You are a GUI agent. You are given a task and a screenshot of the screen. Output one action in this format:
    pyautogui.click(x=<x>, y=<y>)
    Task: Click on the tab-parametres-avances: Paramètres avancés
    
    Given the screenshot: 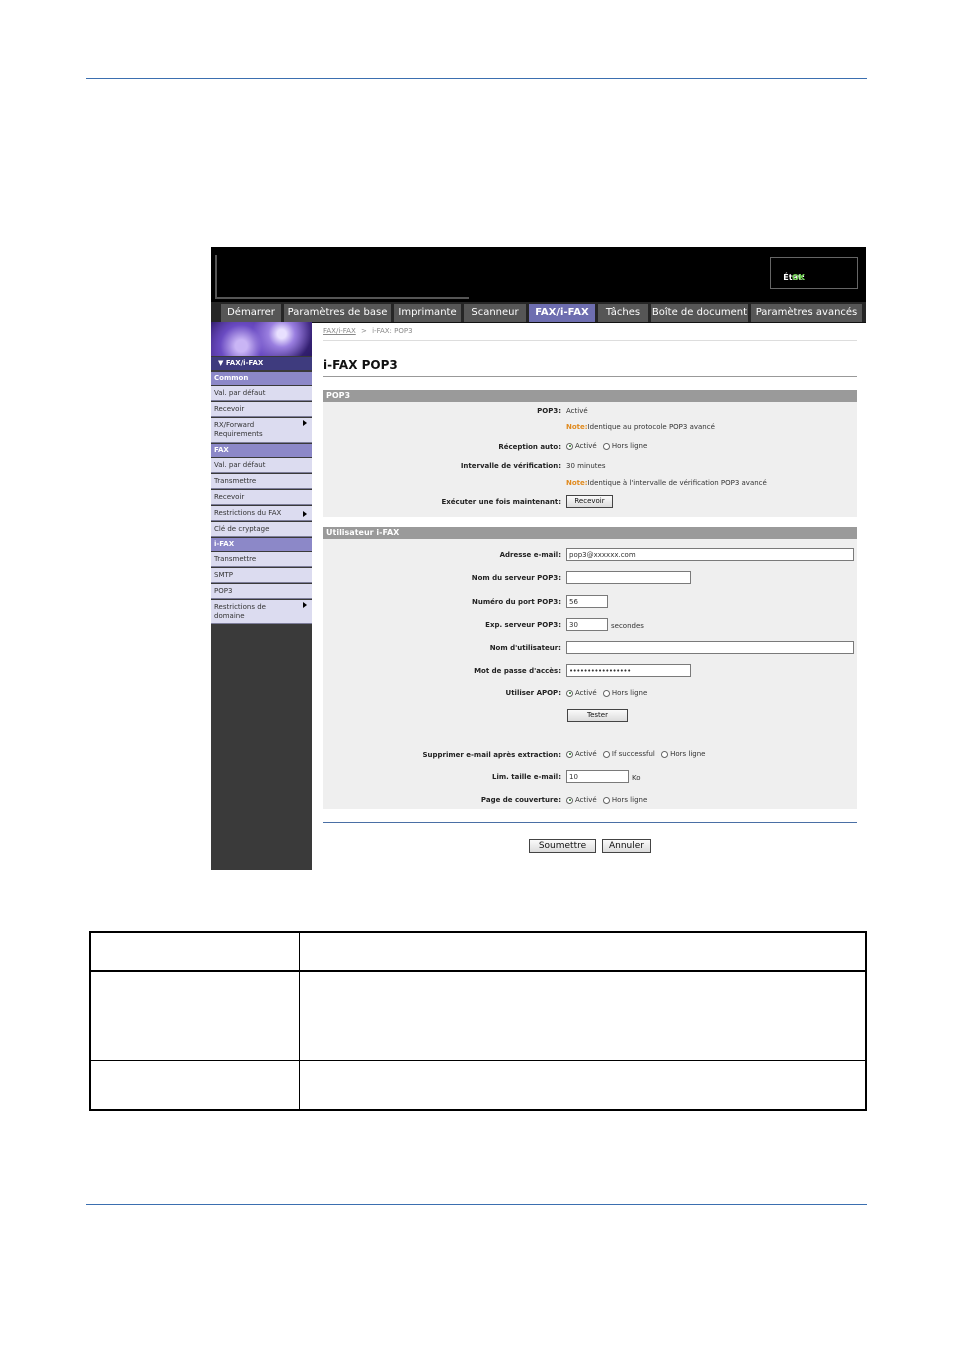 What is the action you would take?
    pyautogui.click(x=806, y=313)
    